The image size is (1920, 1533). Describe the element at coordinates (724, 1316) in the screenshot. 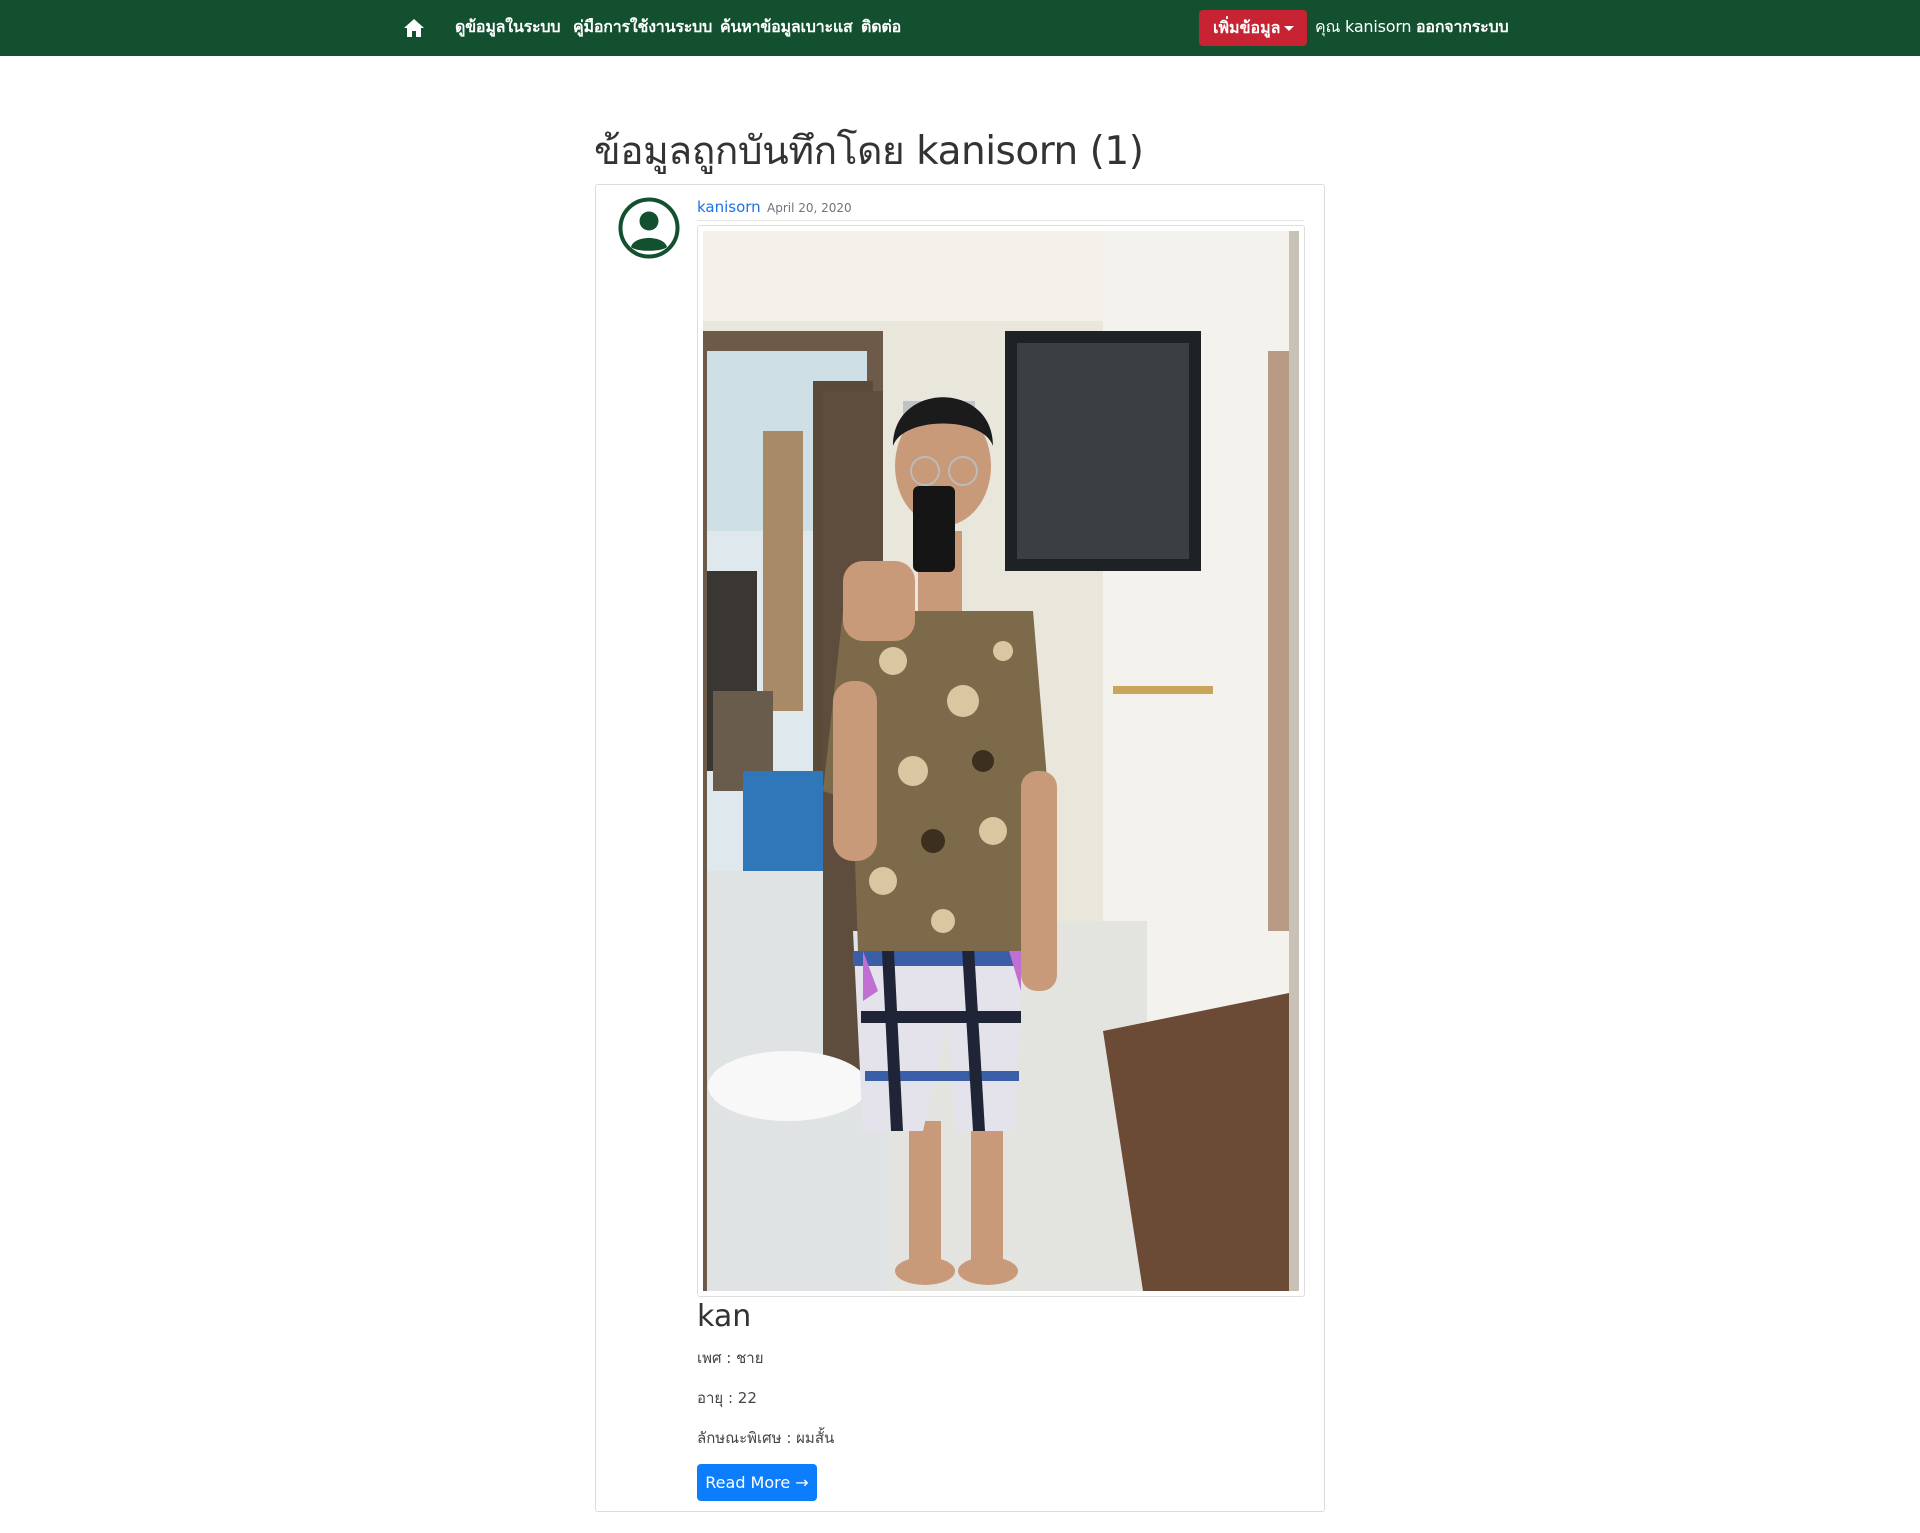

I see `person-name: kan` at that location.